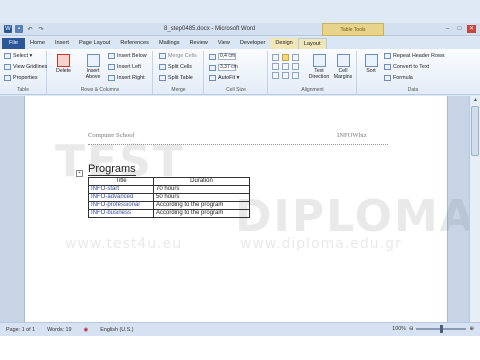  What do you see at coordinates (63, 64) in the screenshot?
I see `delete-button: Delete` at bounding box center [63, 64].